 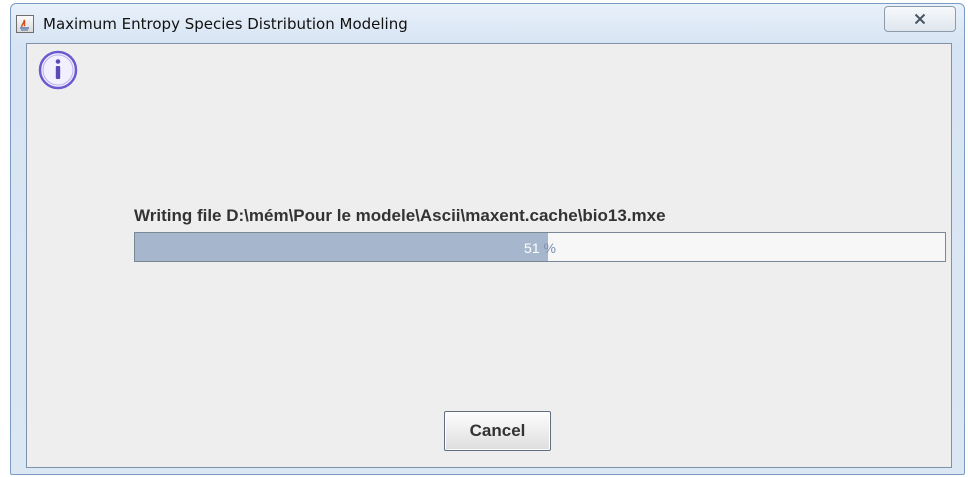 What do you see at coordinates (58, 70) in the screenshot?
I see `info-icon` at bounding box center [58, 70].